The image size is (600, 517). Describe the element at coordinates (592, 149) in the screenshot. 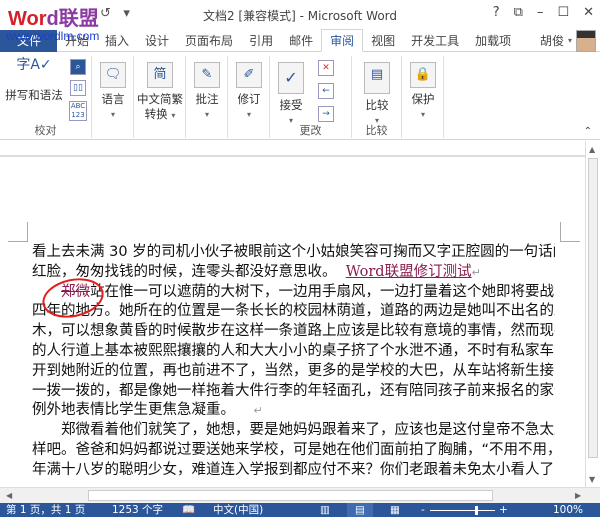

I see `scroll-up-icon: ▲` at that location.